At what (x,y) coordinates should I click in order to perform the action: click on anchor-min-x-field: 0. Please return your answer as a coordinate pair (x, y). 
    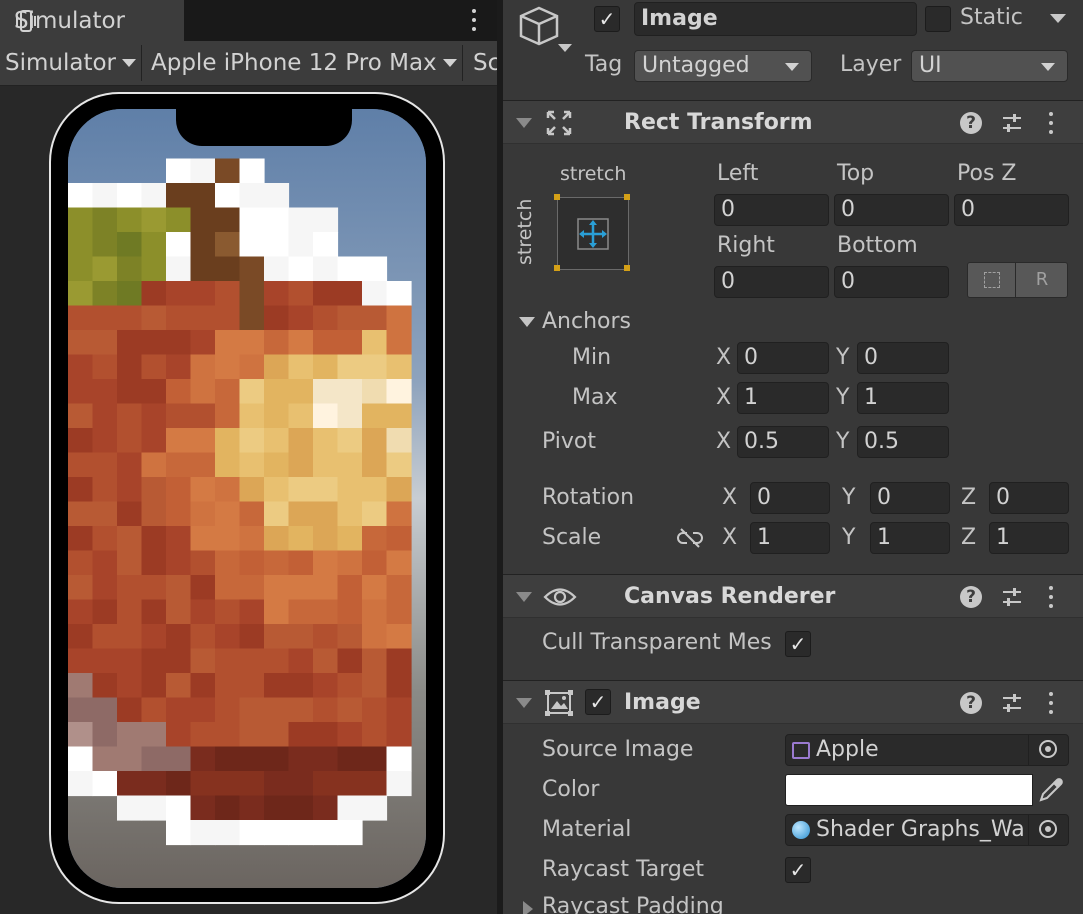
    Looking at the image, I should click on (783, 358).